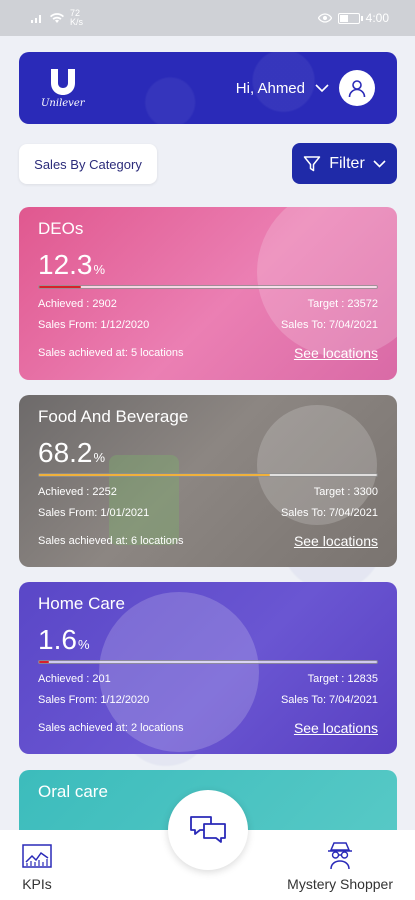 The height and width of the screenshot is (900, 415). What do you see at coordinates (62, 82) in the screenshot?
I see `unilever-logo-icon` at bounding box center [62, 82].